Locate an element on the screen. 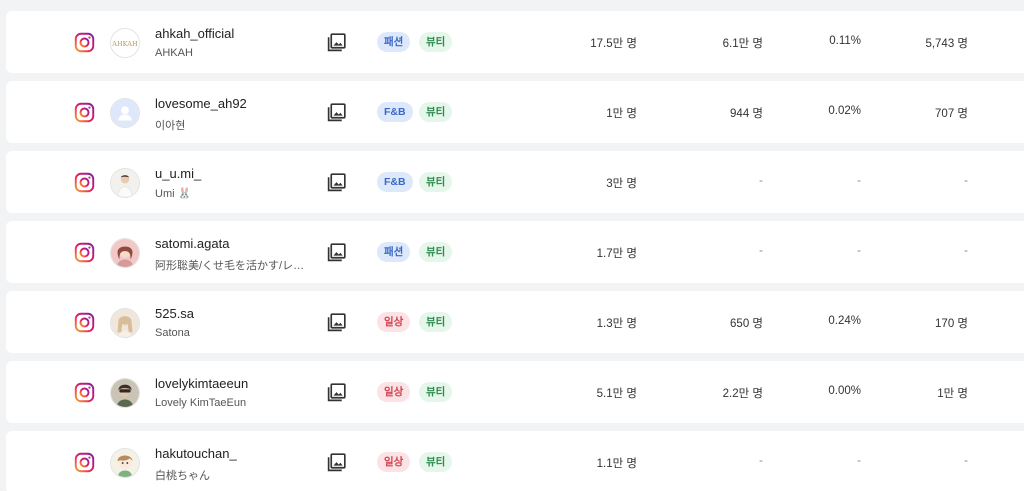 This screenshot has height=491, width=1024. followers: 5.1만 명 is located at coordinates (616, 394).